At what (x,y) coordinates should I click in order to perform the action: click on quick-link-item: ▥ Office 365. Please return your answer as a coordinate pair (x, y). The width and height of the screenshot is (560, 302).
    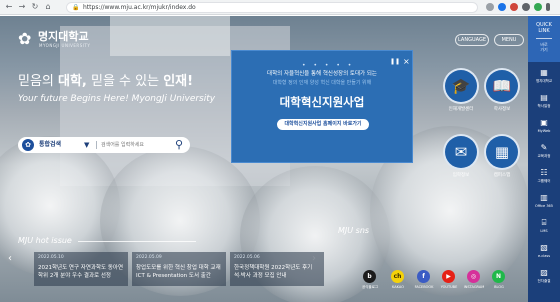
    Looking at the image, I should click on (544, 203).